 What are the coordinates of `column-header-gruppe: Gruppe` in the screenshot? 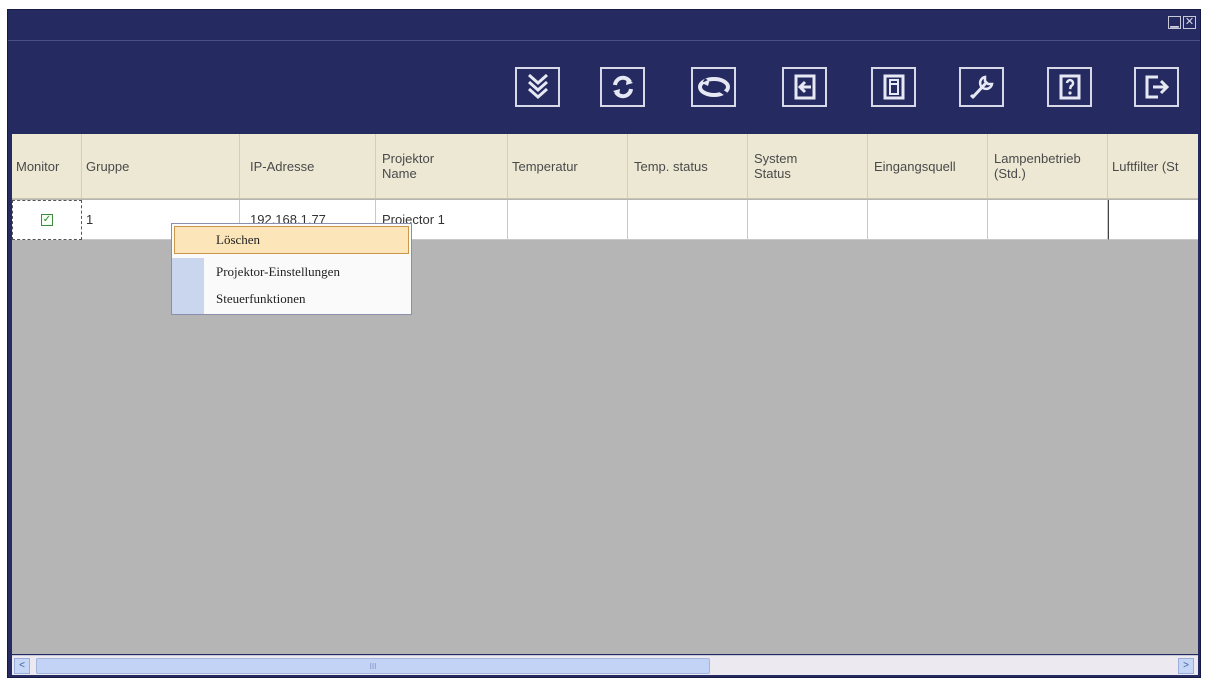 It's located at (161, 166).